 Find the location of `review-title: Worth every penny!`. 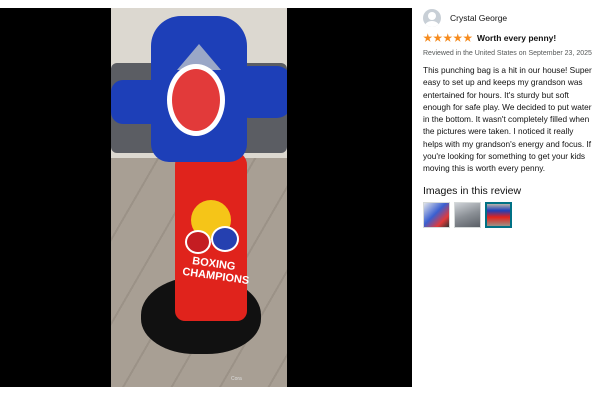

review-title: Worth every penny! is located at coordinates (517, 38).